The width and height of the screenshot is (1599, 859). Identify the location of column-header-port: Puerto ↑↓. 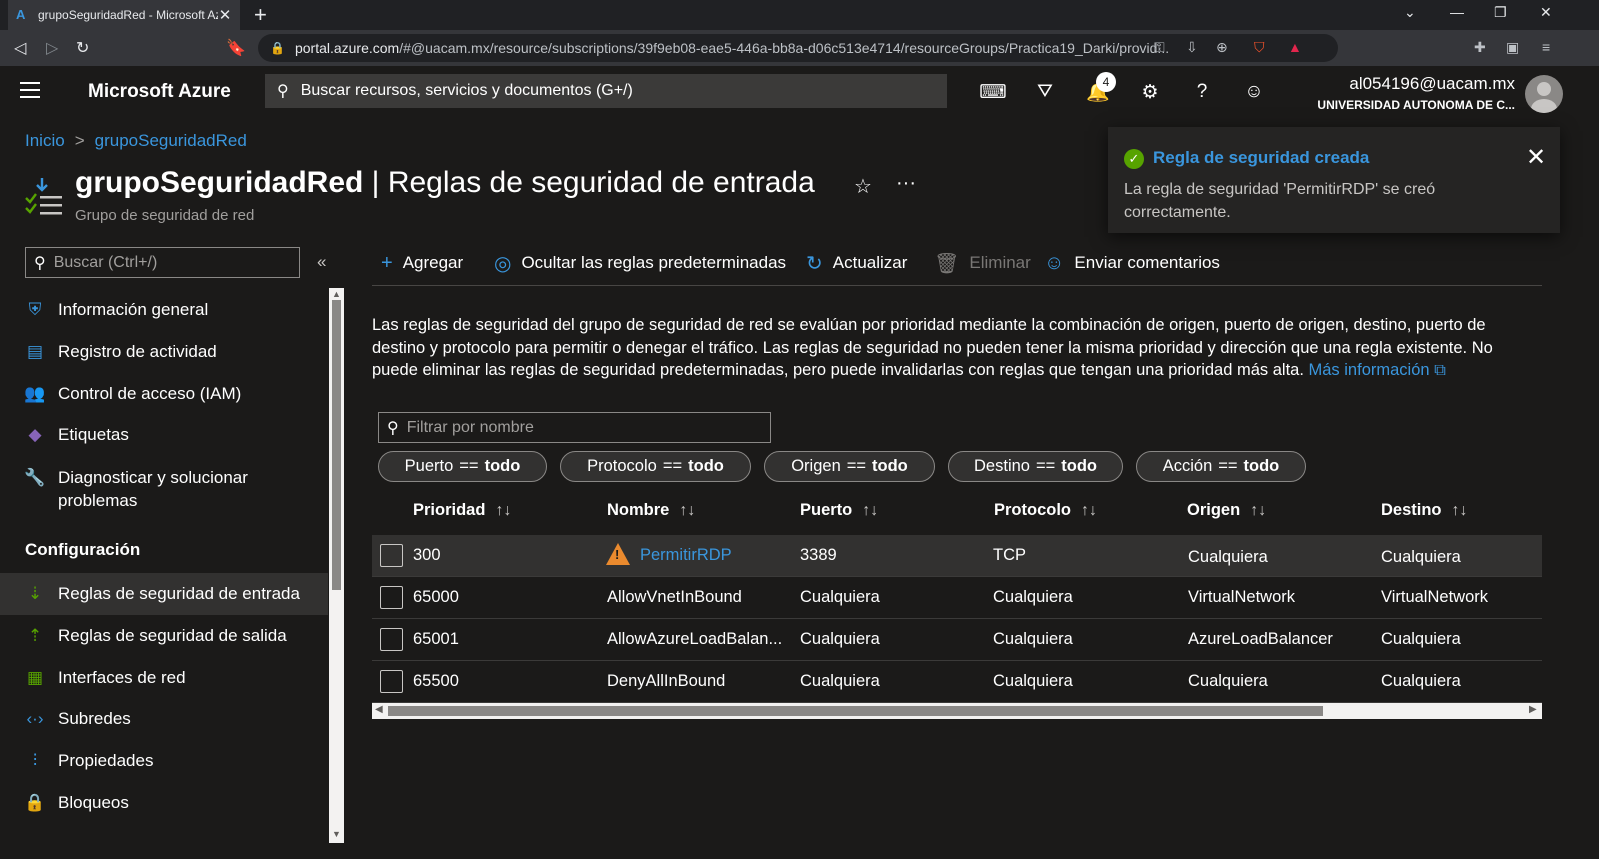
(839, 510).